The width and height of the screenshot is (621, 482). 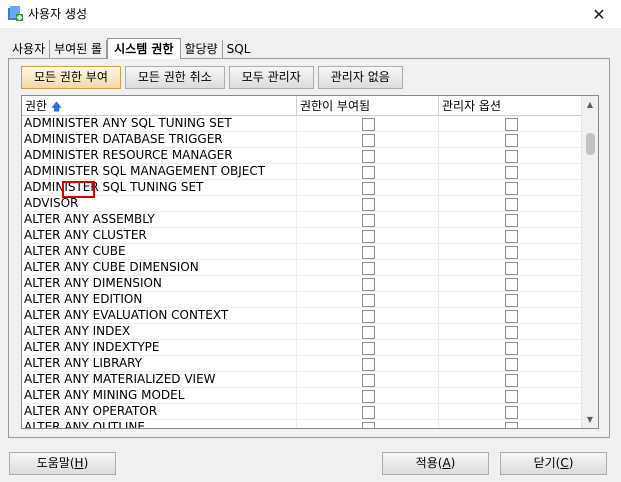 I want to click on table-row: ALTER ANY ASSEMBLY, so click(x=302, y=220).